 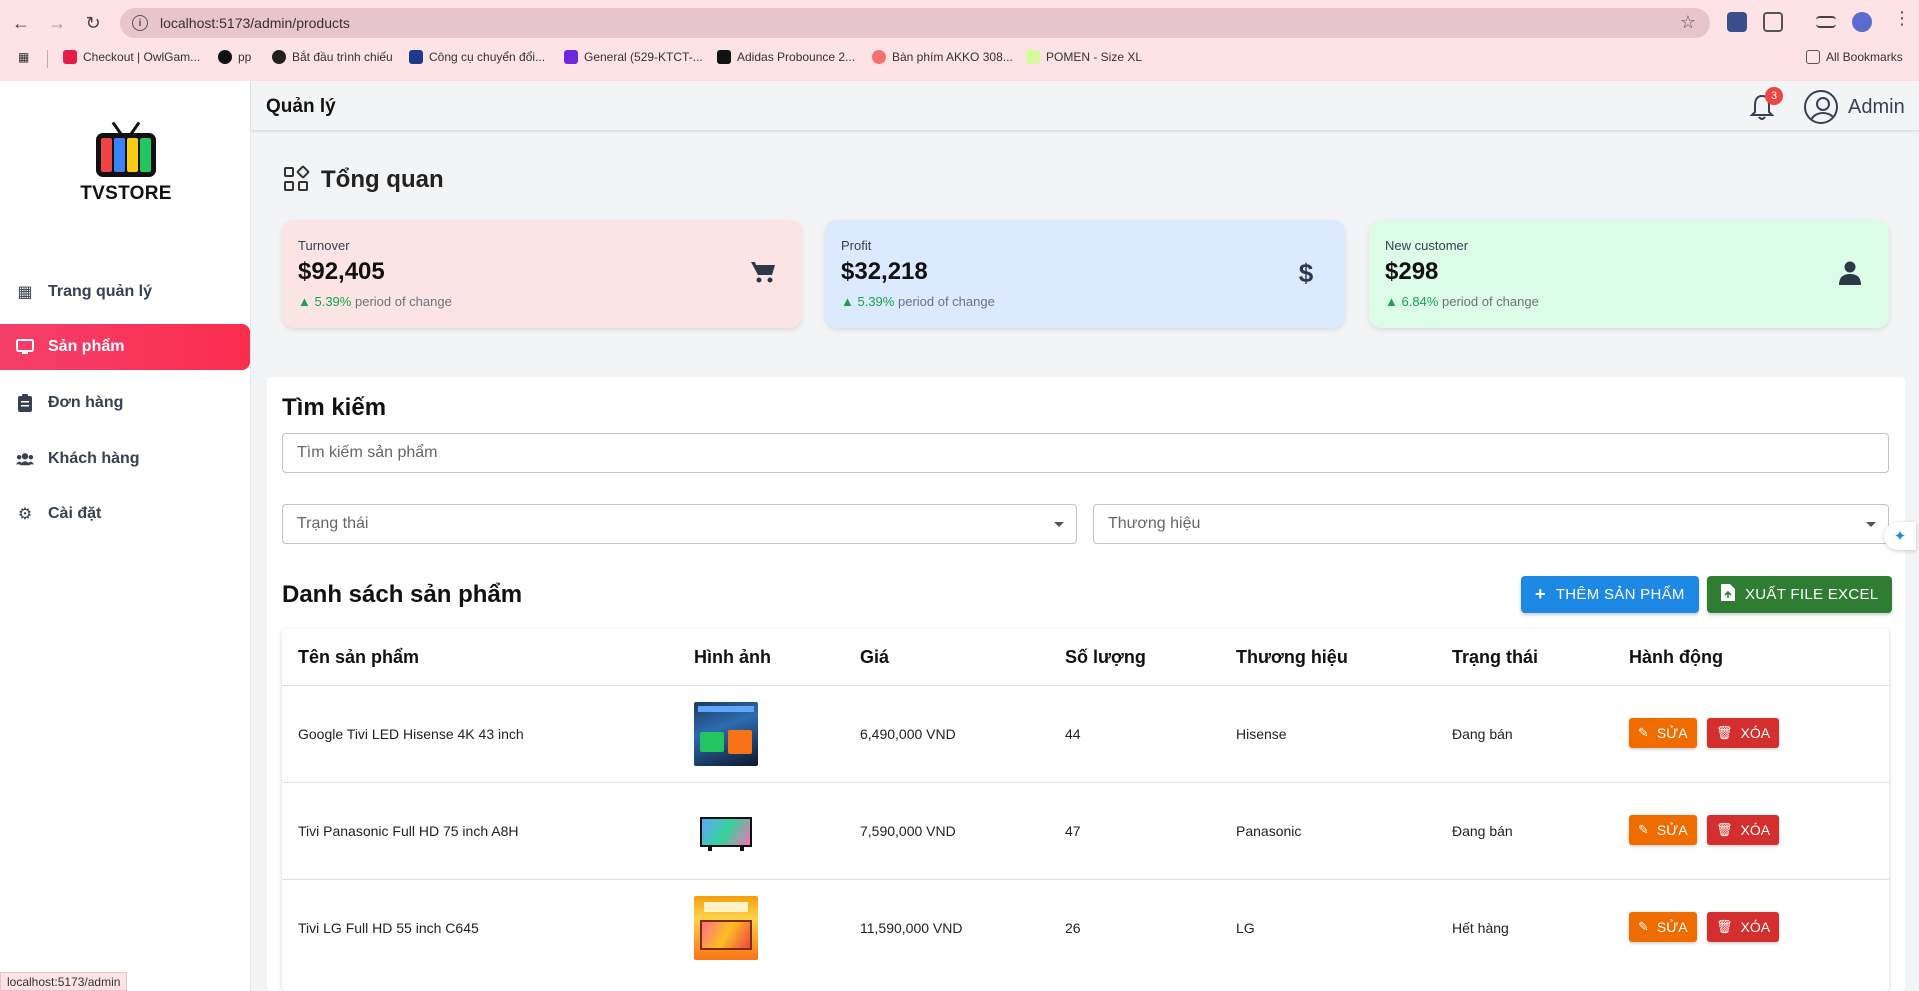 I want to click on reload-icon: ↻, so click(x=93, y=23).